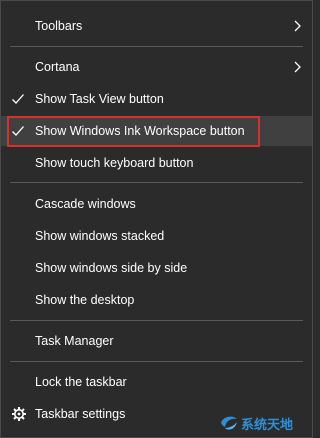 The height and width of the screenshot is (438, 320). Describe the element at coordinates (156, 26) in the screenshot. I see `menu-item-toolbars: Toolbars` at that location.